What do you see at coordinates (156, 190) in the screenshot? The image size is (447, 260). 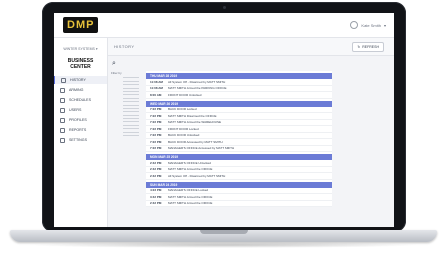 I see `event-time: 4:23 PM` at bounding box center [156, 190].